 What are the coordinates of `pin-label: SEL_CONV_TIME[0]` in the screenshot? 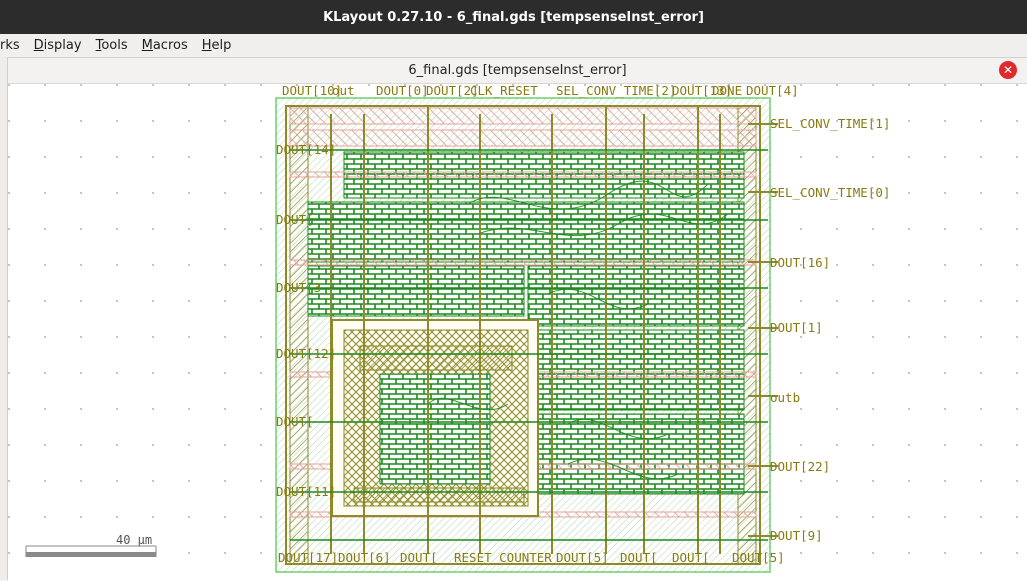 It's located at (830, 192).